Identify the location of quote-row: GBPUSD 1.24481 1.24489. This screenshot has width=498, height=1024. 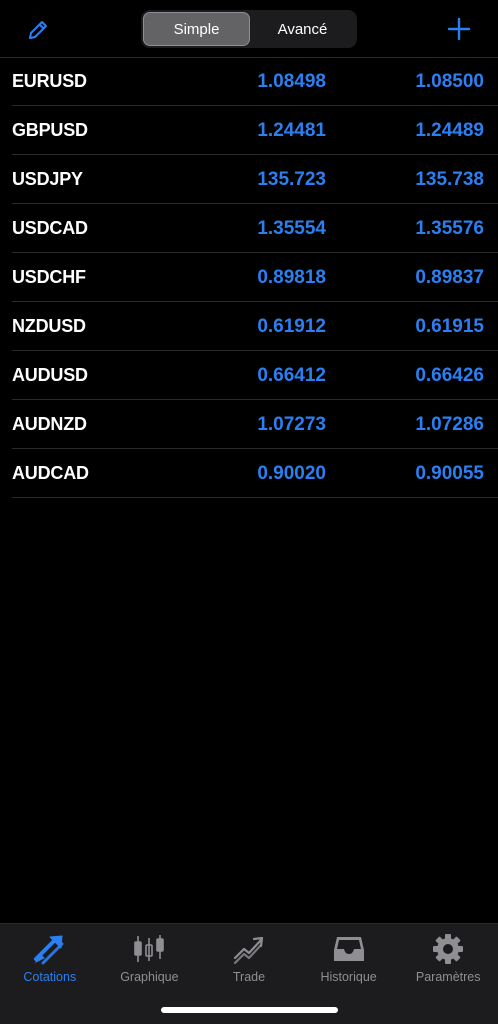
(255, 130).